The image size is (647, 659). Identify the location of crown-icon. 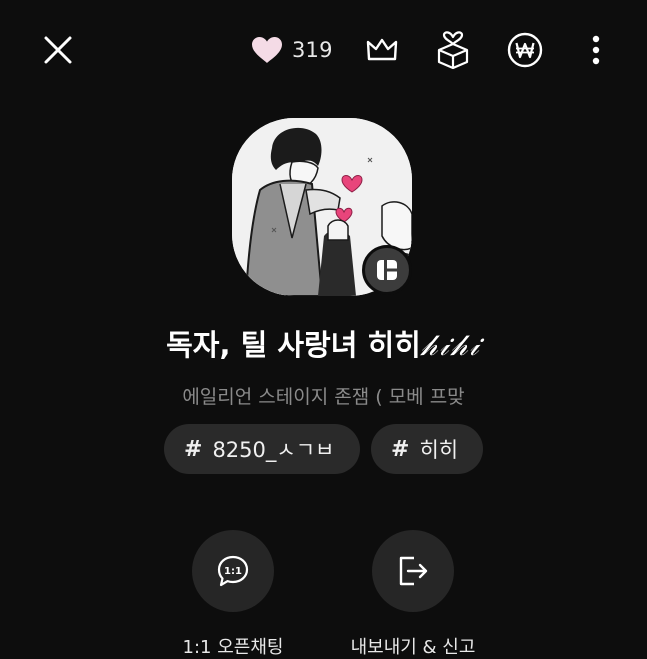
(382, 49).